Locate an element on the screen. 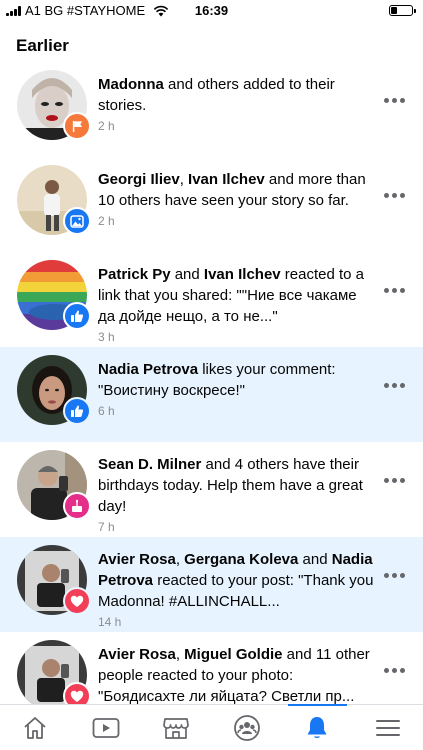 Image resolution: width=423 pixels, height=750 pixels. notification-actor: Georgi Iliev is located at coordinates (139, 179).